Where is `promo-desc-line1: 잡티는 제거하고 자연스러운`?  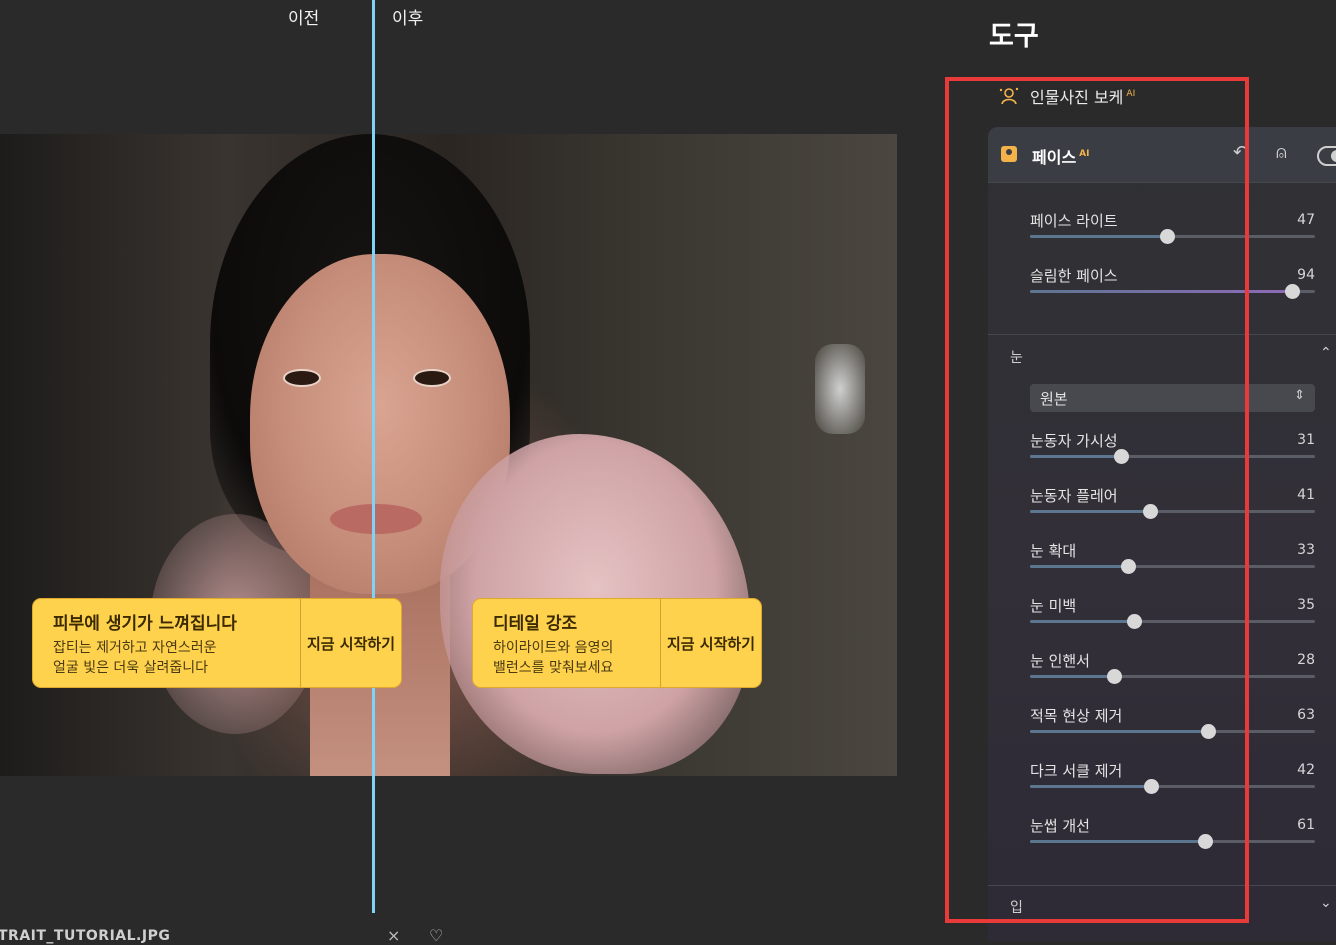 promo-desc-line1: 잡티는 제거하고 자연스러운 is located at coordinates (135, 648).